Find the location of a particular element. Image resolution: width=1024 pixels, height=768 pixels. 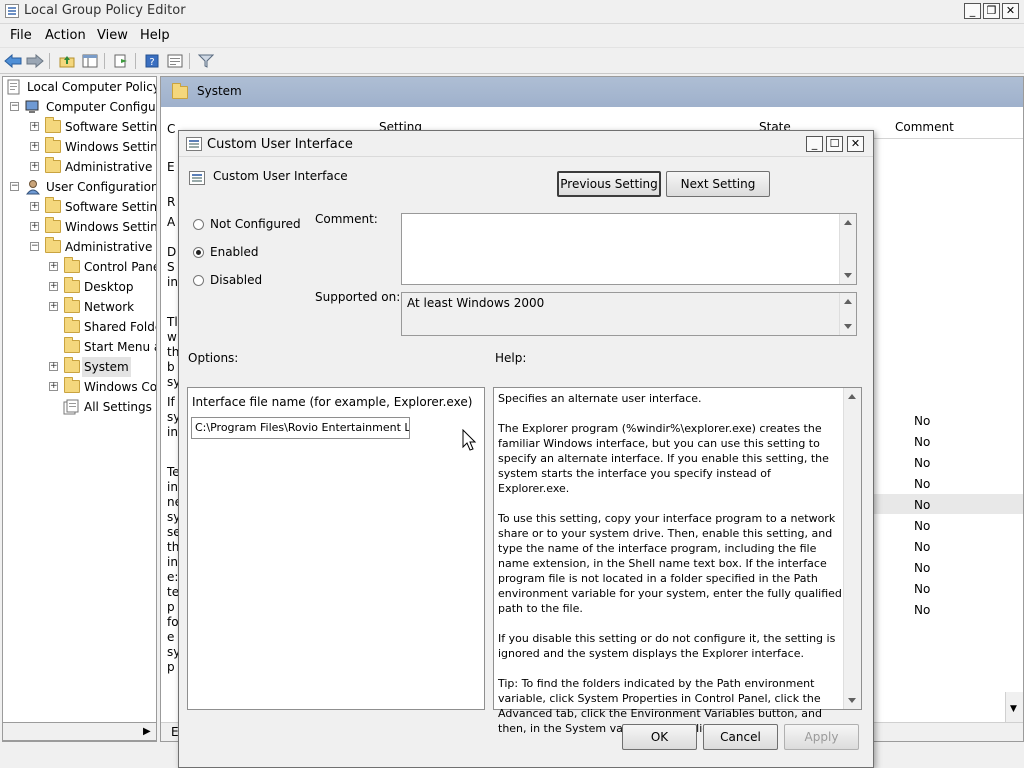

up-one-level-button is located at coordinates (67, 61).